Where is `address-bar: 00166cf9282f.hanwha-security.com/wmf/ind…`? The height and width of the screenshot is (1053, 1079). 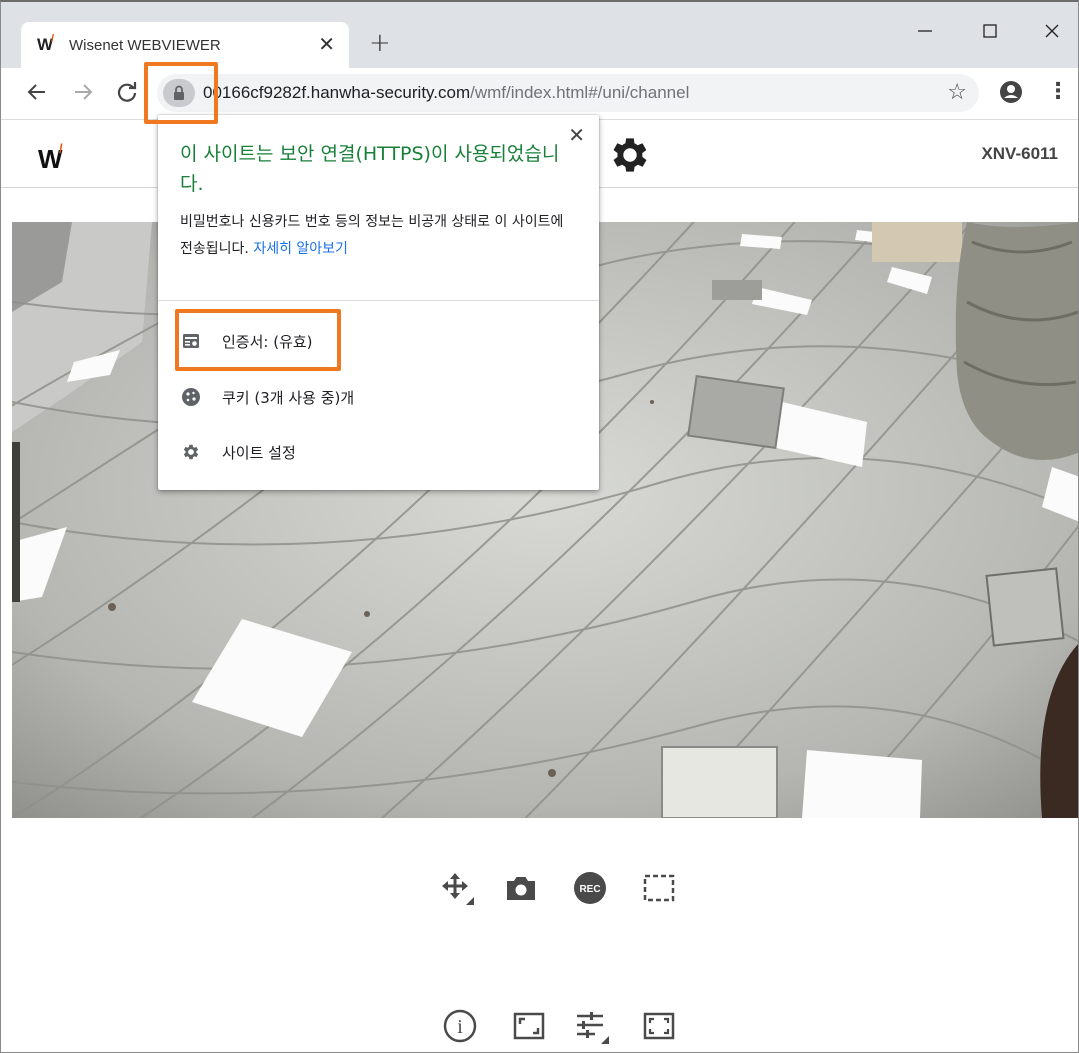 address-bar: 00166cf9282f.hanwha-security.com/wmf/ind… is located at coordinates (568, 93).